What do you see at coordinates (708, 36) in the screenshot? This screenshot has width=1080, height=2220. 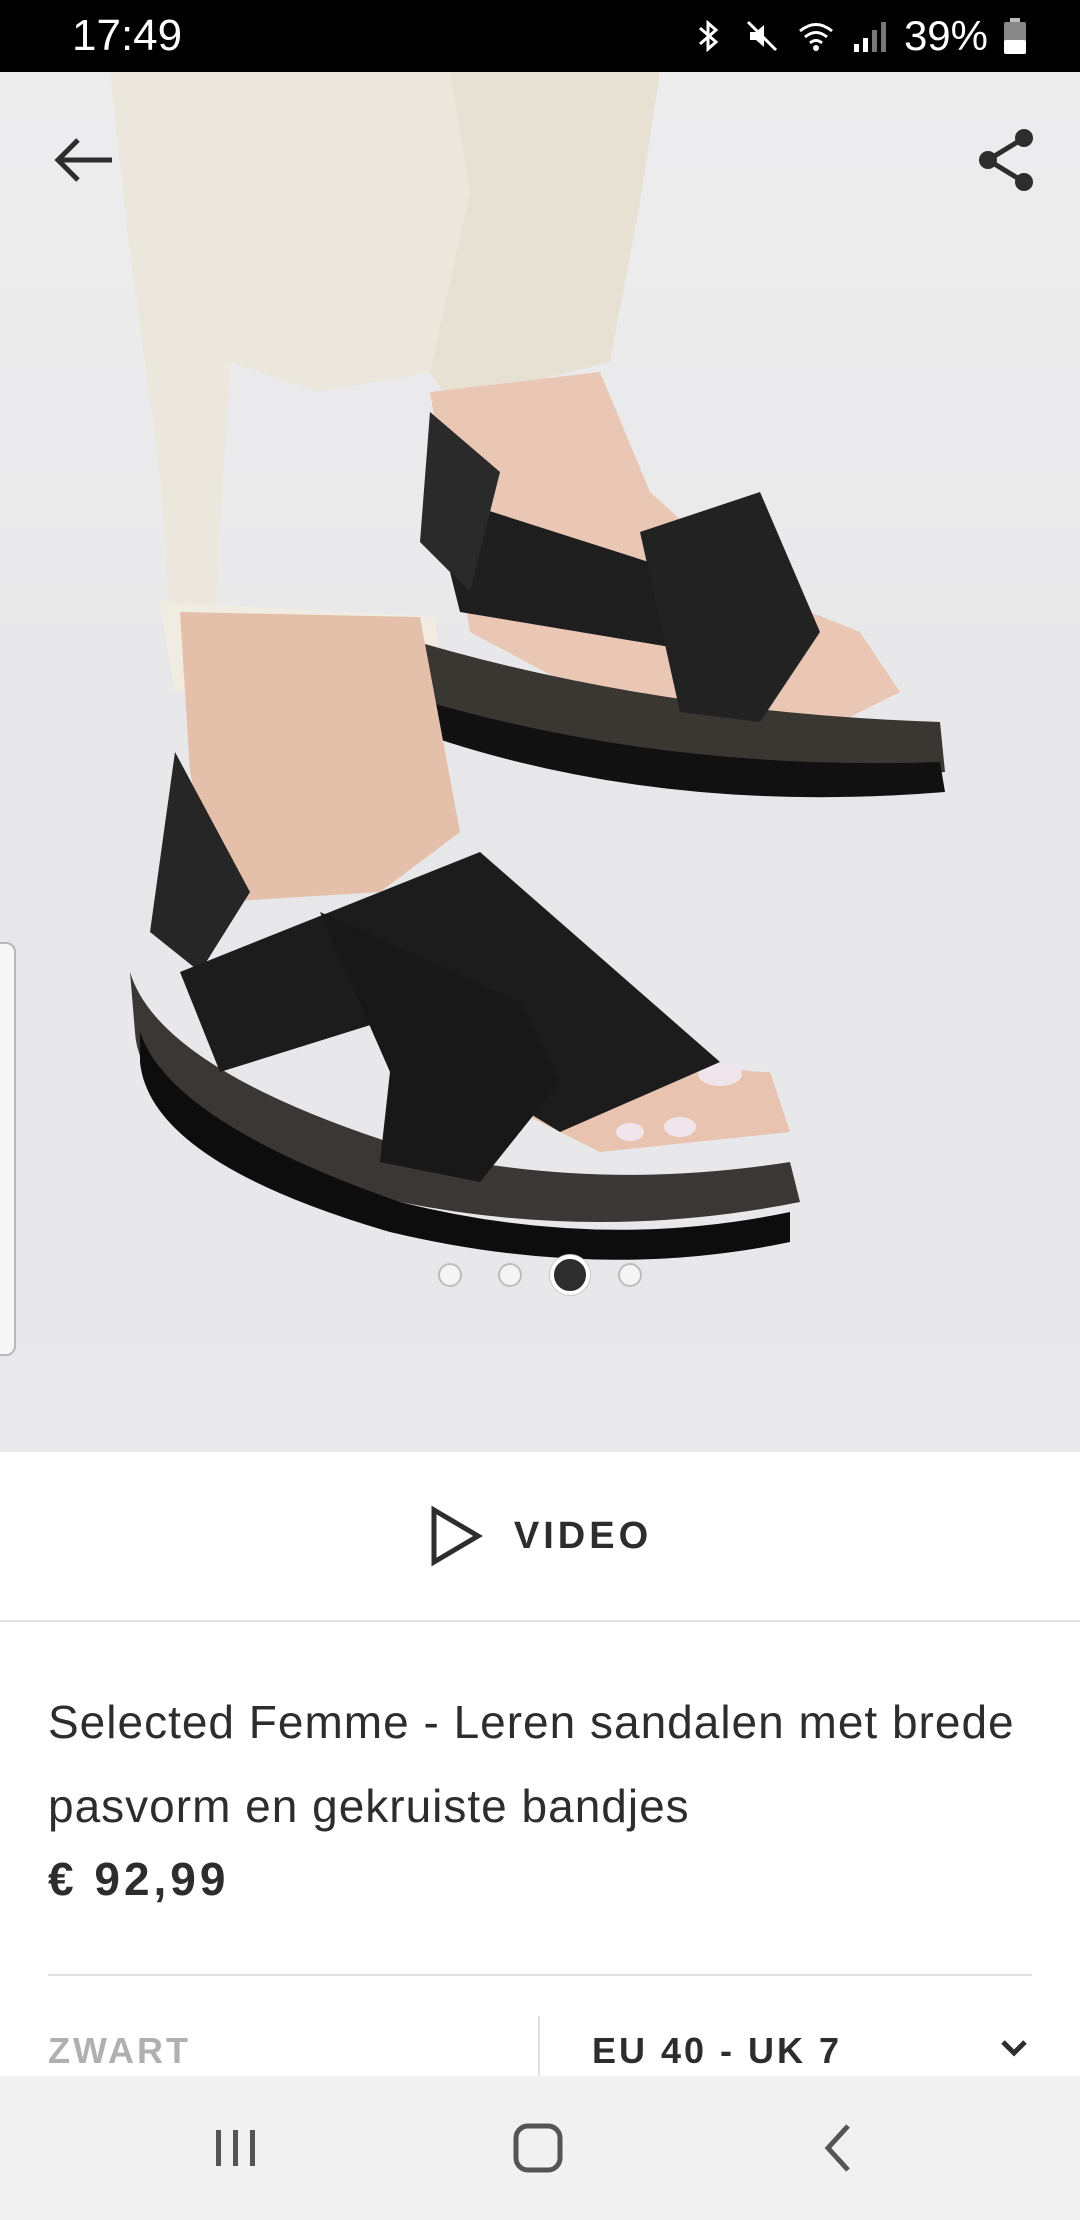 I see `bluetooth-icon` at bounding box center [708, 36].